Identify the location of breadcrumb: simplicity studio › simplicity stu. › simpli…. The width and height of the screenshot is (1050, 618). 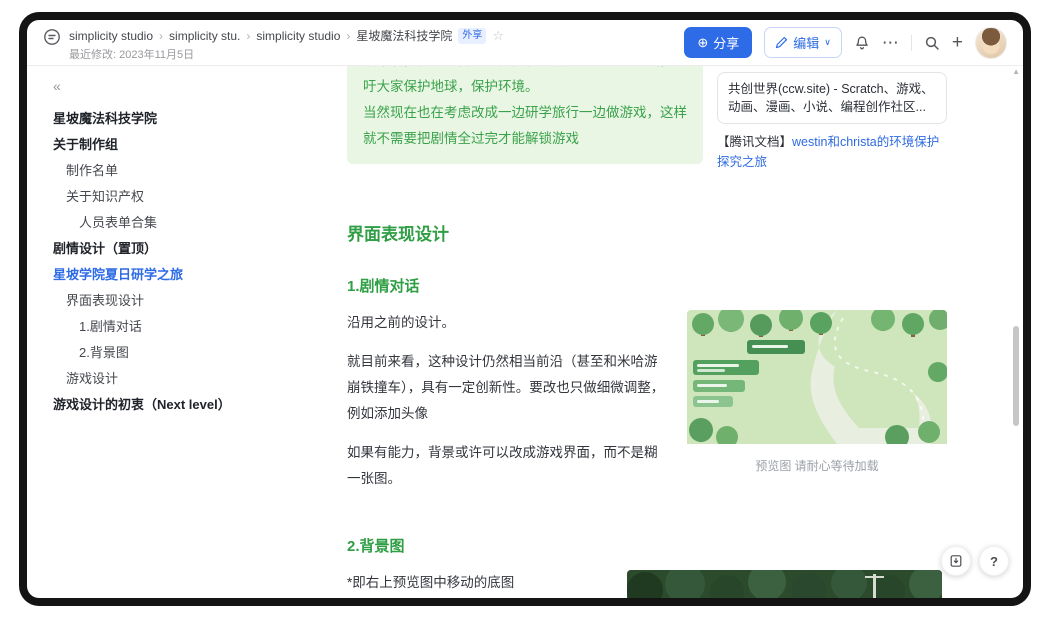
(260, 35).